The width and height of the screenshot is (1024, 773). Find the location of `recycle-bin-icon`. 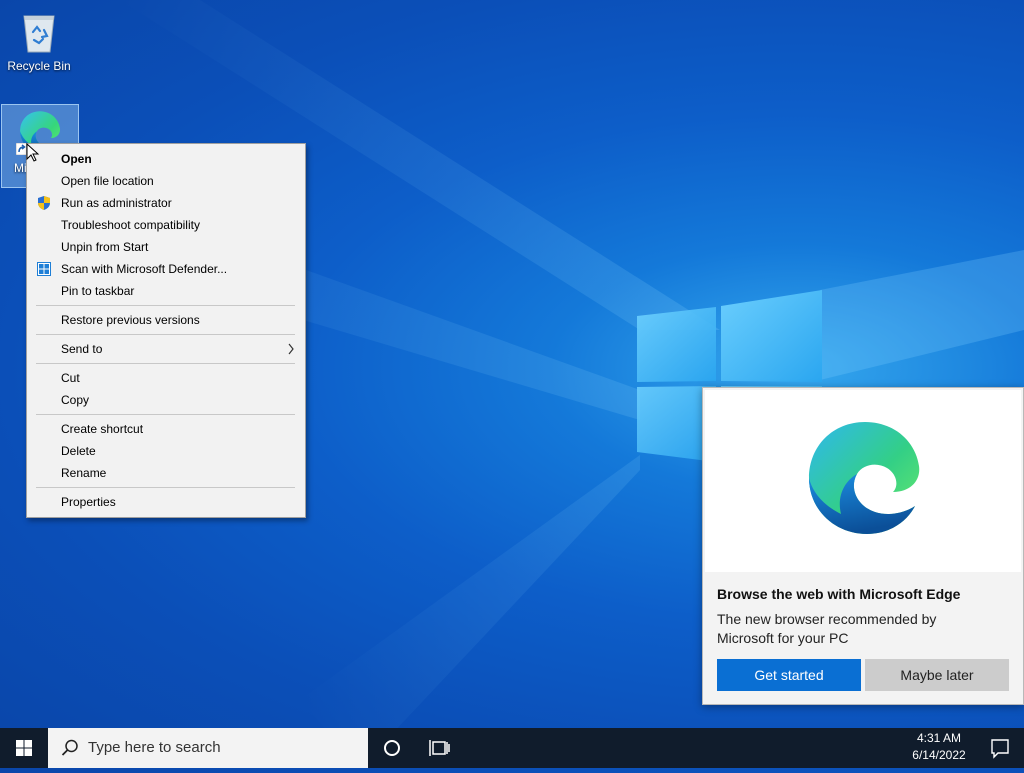

recycle-bin-icon is located at coordinates (39, 34).